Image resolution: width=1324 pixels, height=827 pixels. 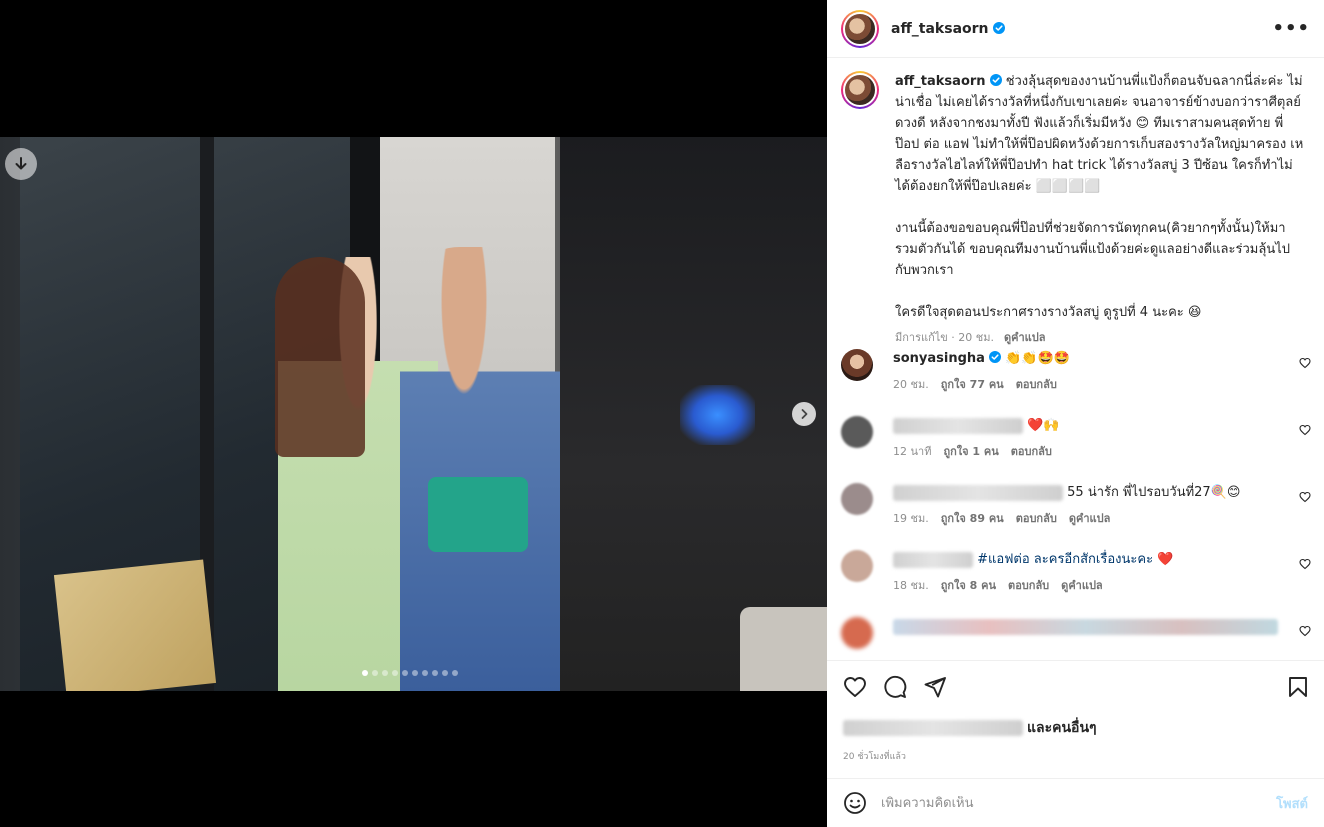 I want to click on likes-summary: และคนอื่นๆ, so click(x=970, y=728).